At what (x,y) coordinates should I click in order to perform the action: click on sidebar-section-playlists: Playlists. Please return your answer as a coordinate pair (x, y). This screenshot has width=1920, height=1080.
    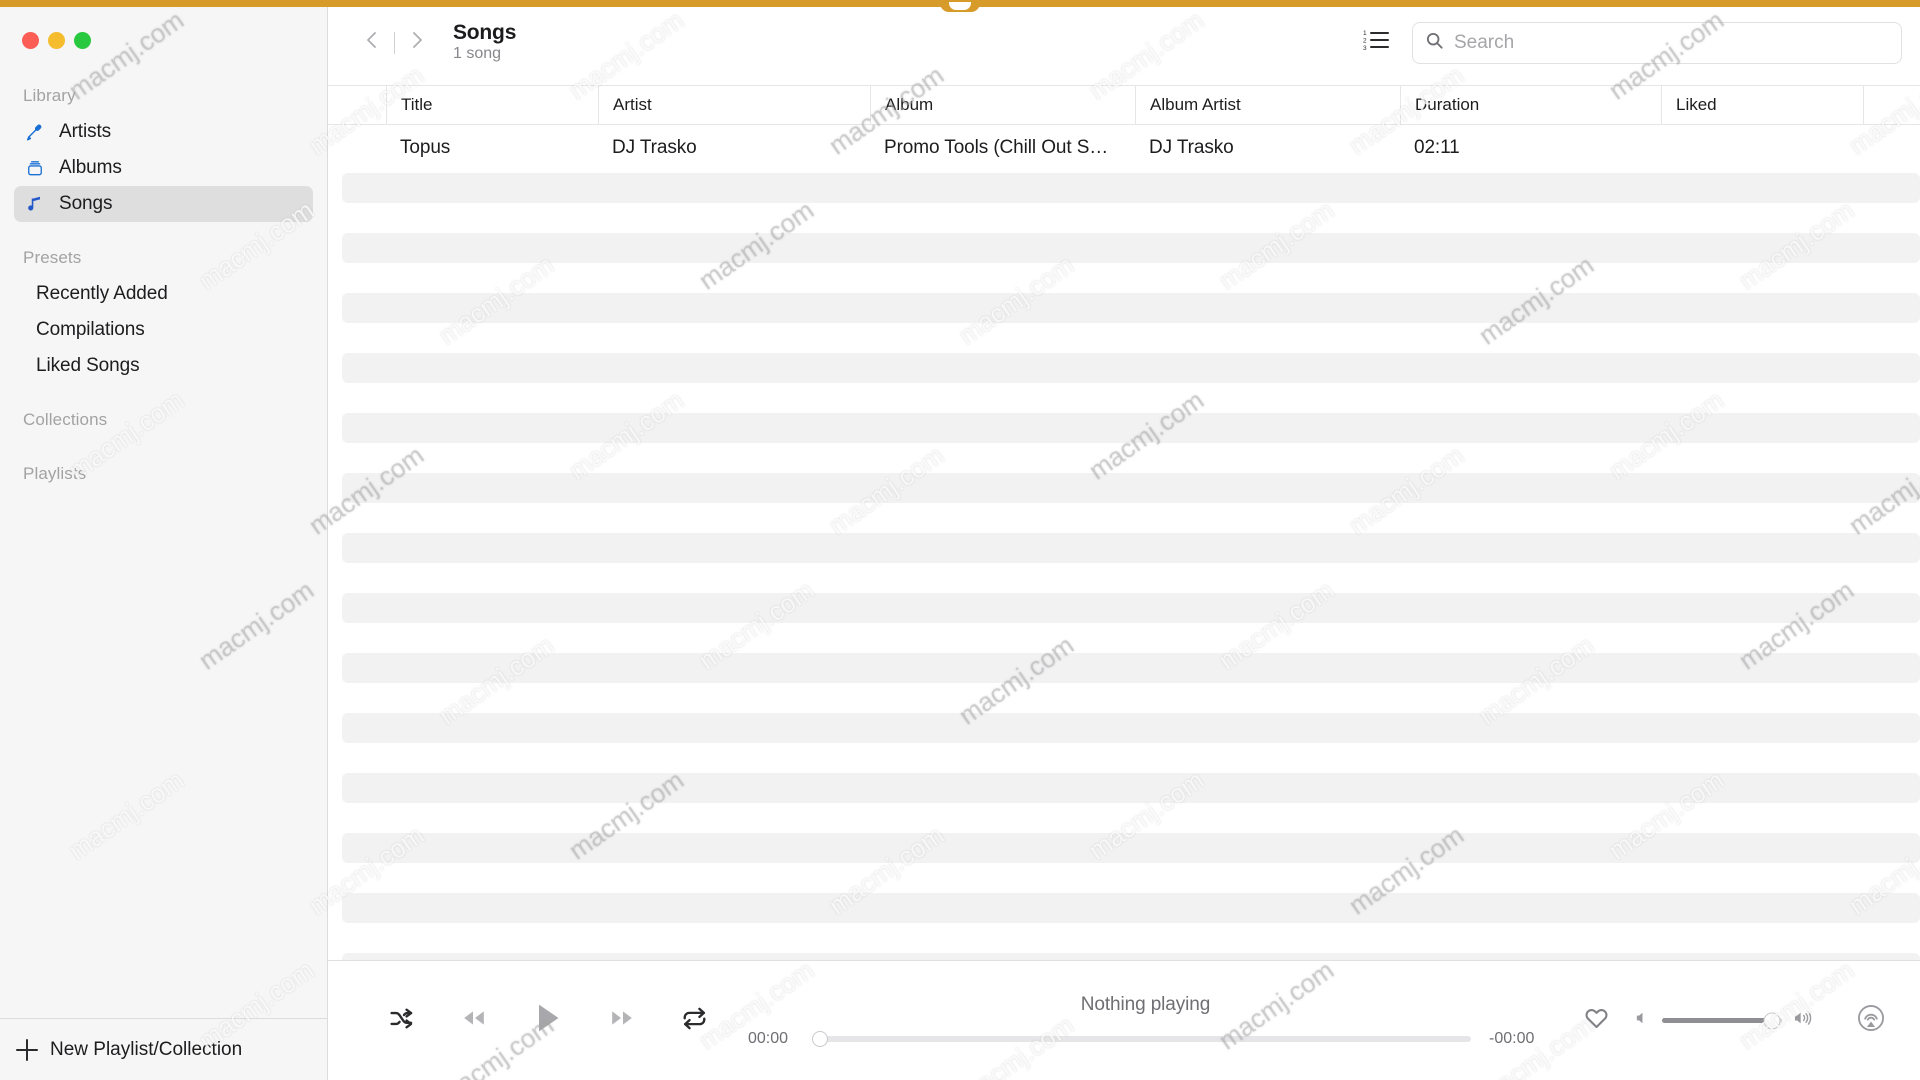
    Looking at the image, I should click on (55, 473).